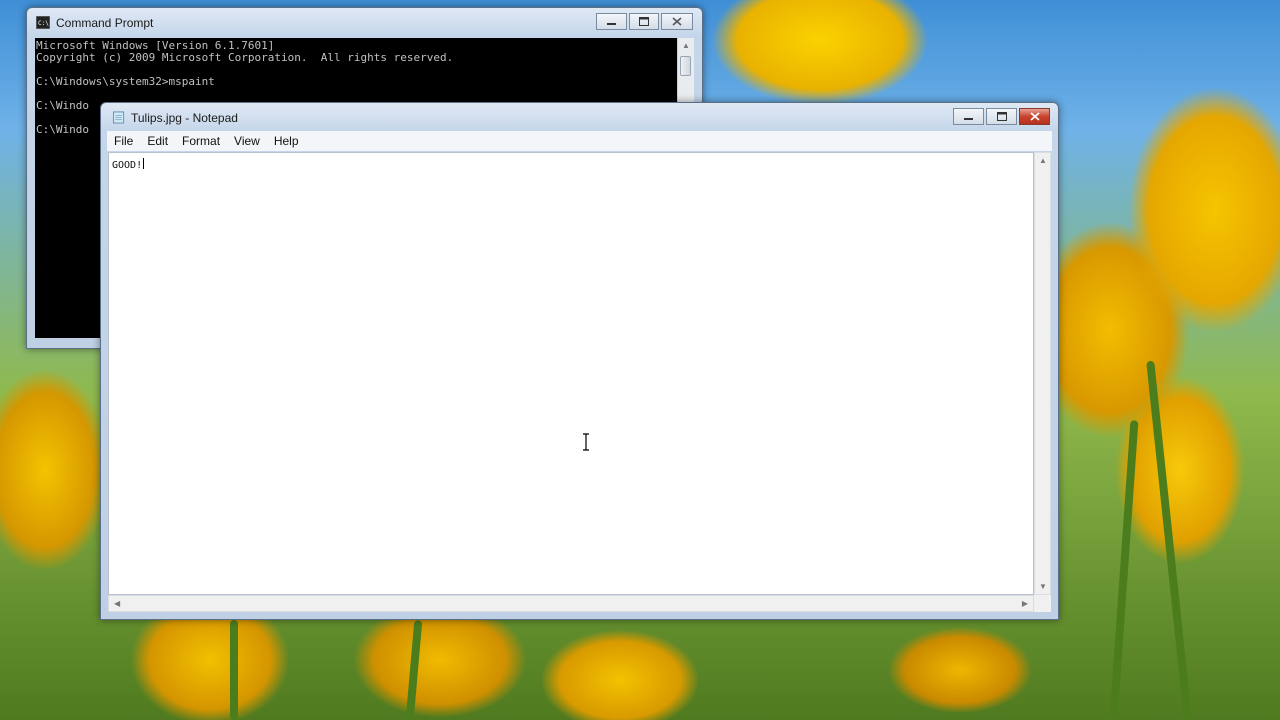  What do you see at coordinates (586, 442) in the screenshot?
I see `text-cursor-icon` at bounding box center [586, 442].